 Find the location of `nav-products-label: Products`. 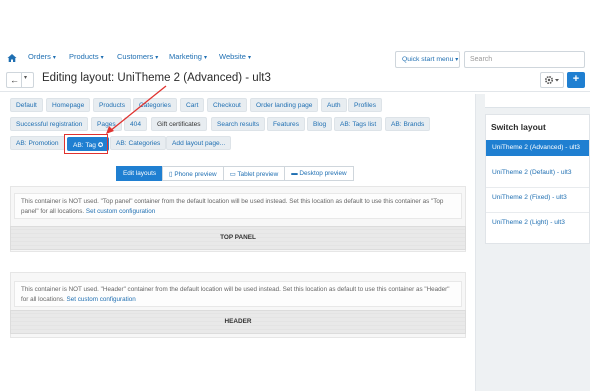

nav-products-label: Products is located at coordinates (84, 56).